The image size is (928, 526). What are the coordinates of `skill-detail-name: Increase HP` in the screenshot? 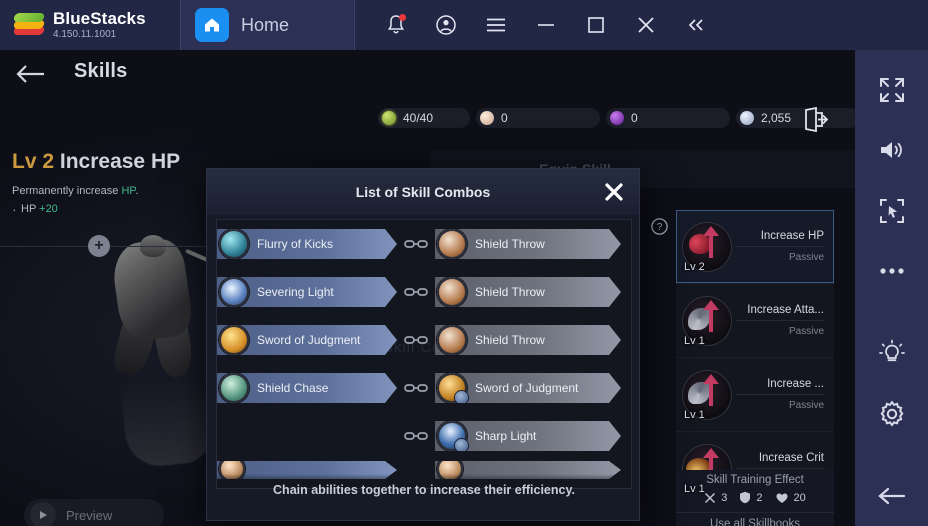 It's located at (120, 161).